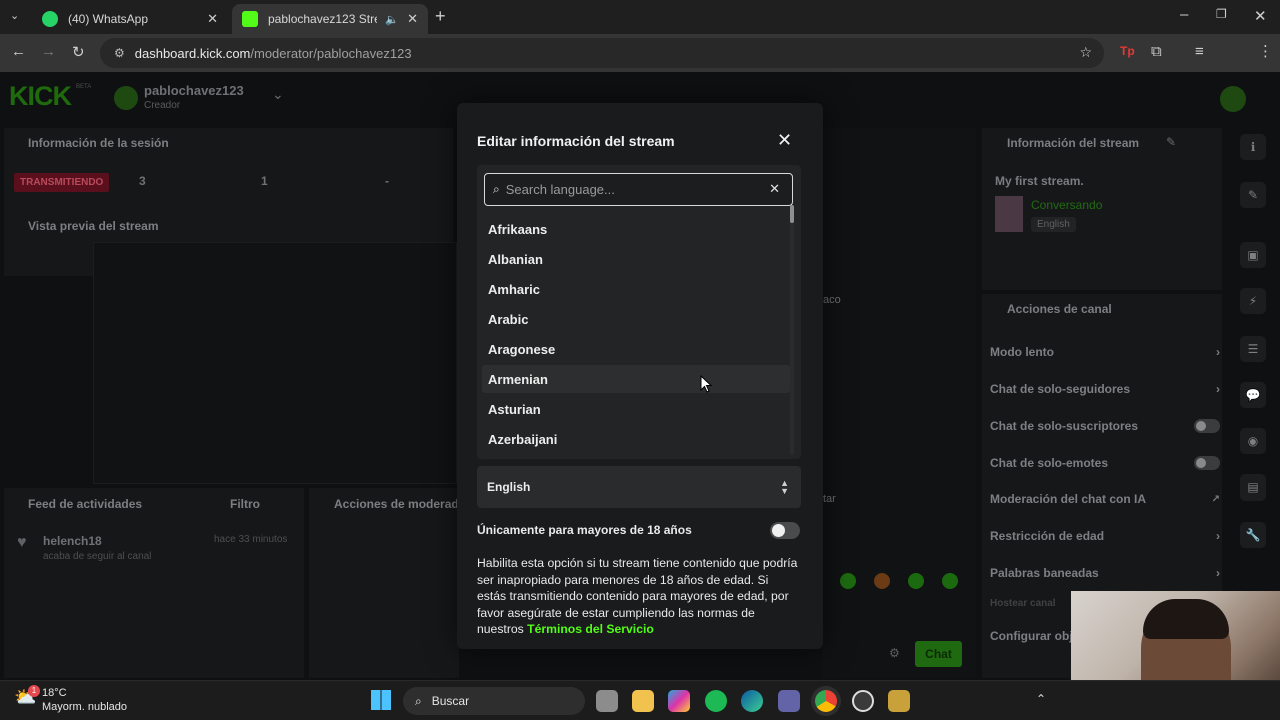 This screenshot has width=1280, height=720. Describe the element at coordinates (72, 541) in the screenshot. I see `feed-item-user: helench18` at that location.